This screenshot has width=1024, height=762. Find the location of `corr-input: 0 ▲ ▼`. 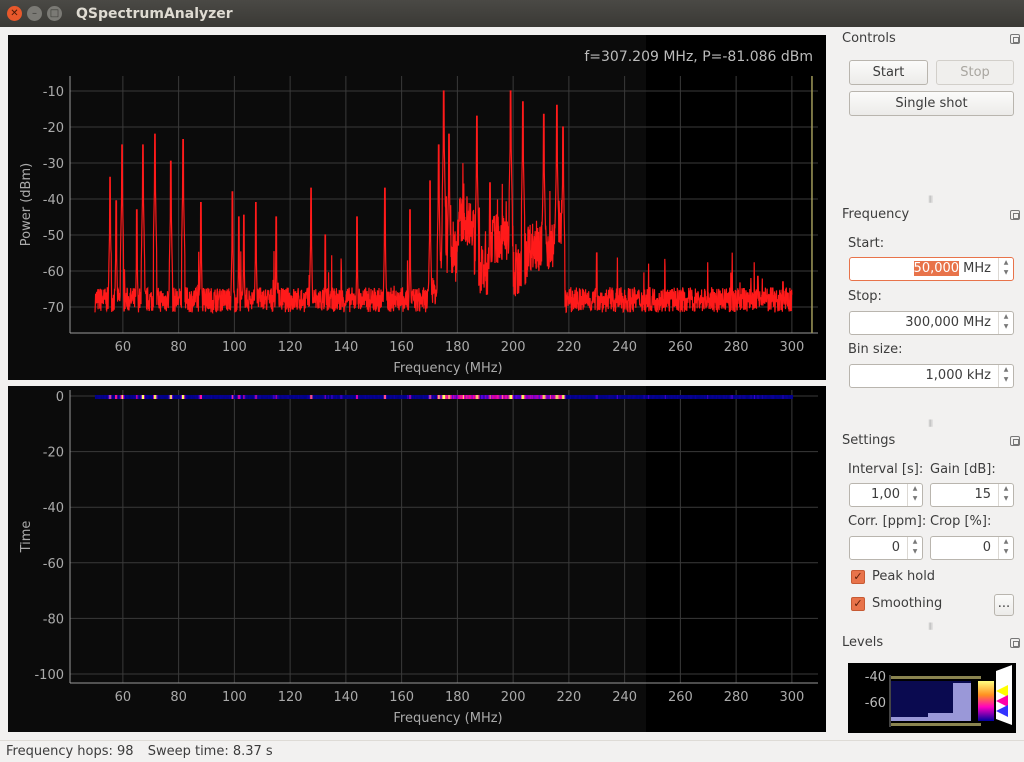

corr-input: 0 ▲ ▼ is located at coordinates (886, 548).